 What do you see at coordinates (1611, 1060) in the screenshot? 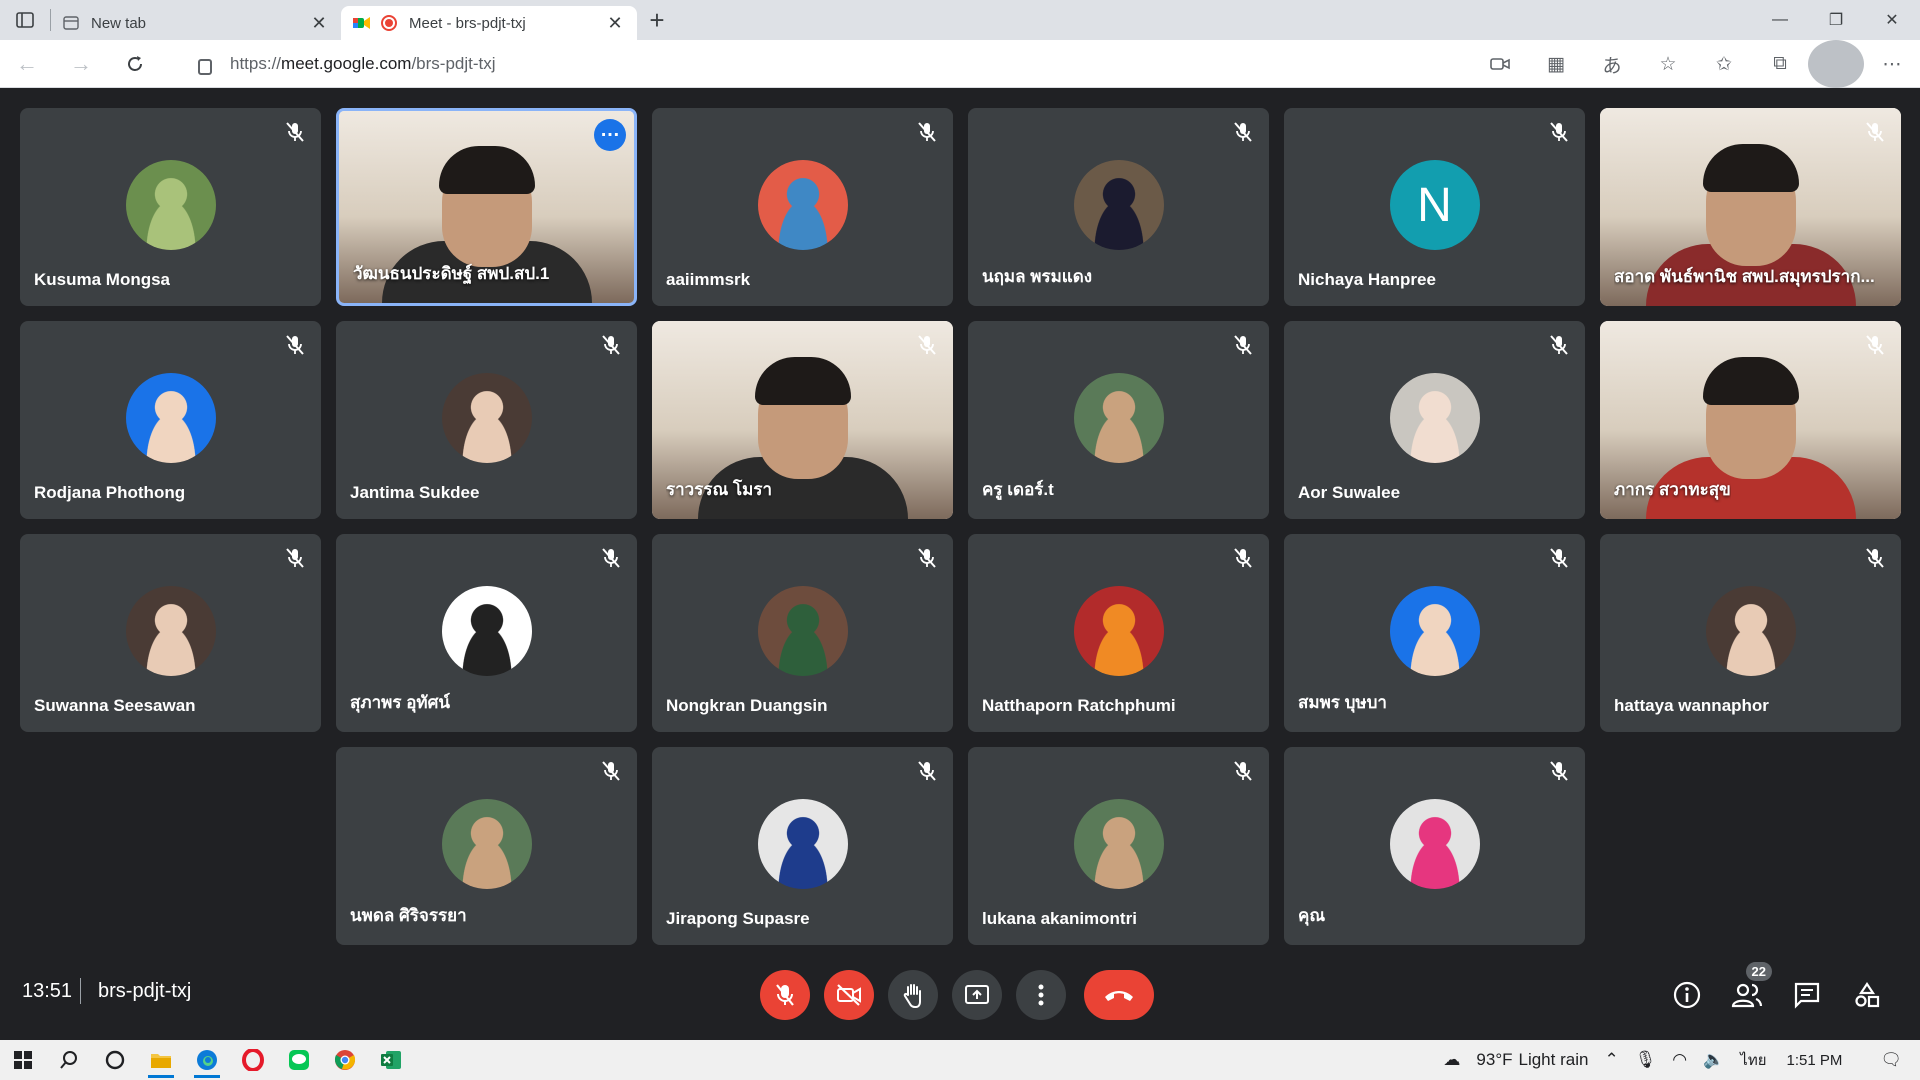
I see `chevron-up-icon: ⌃` at bounding box center [1611, 1060].